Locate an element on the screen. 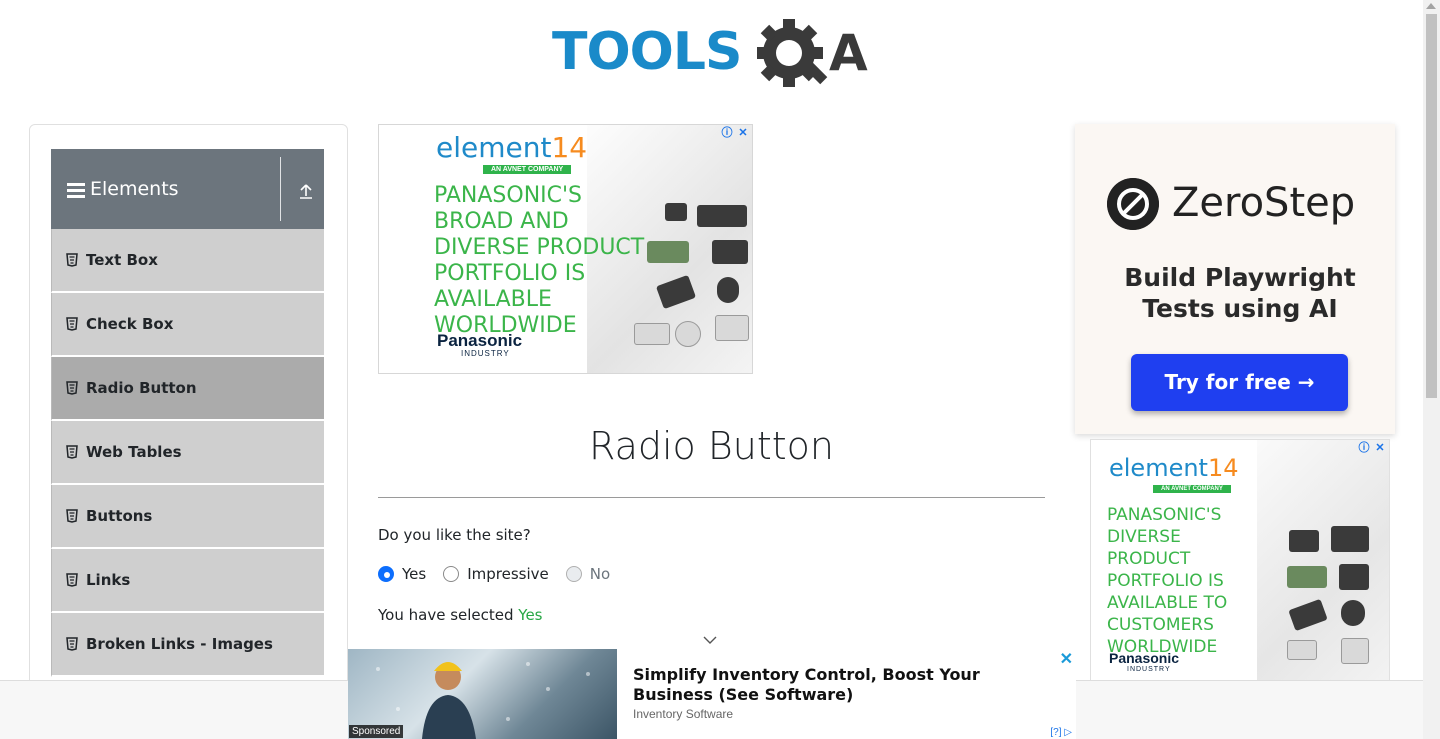 This screenshot has width=1440, height=739. toolsqa-logo: TOOLS A is located at coordinates (717, 53).